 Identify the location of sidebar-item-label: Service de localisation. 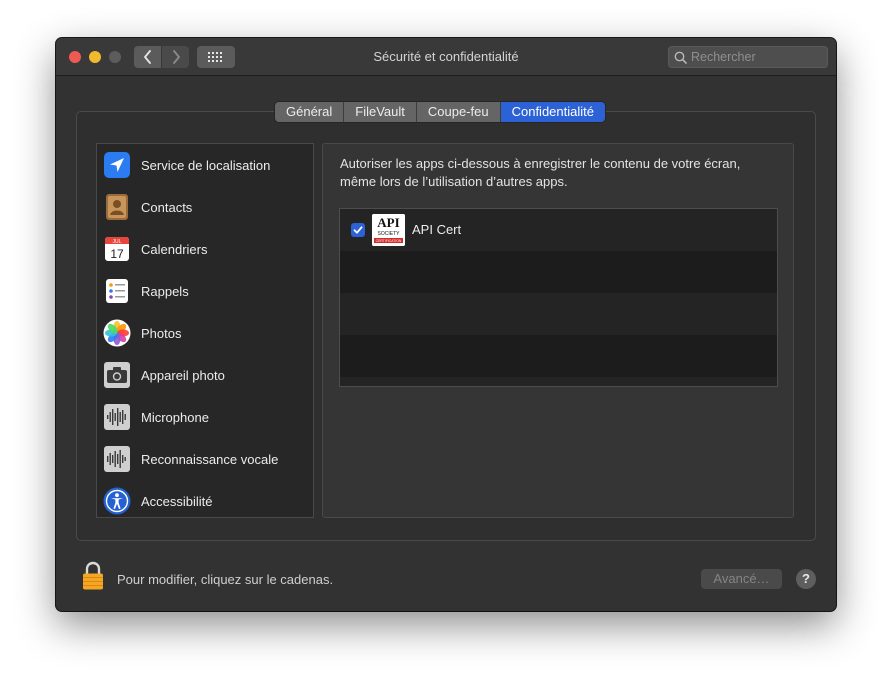
(206, 165).